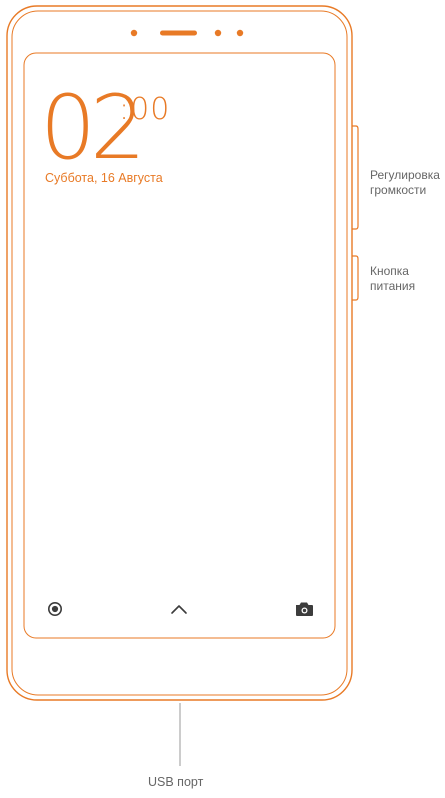  What do you see at coordinates (355, 177) in the screenshot?
I see `volume-button` at bounding box center [355, 177].